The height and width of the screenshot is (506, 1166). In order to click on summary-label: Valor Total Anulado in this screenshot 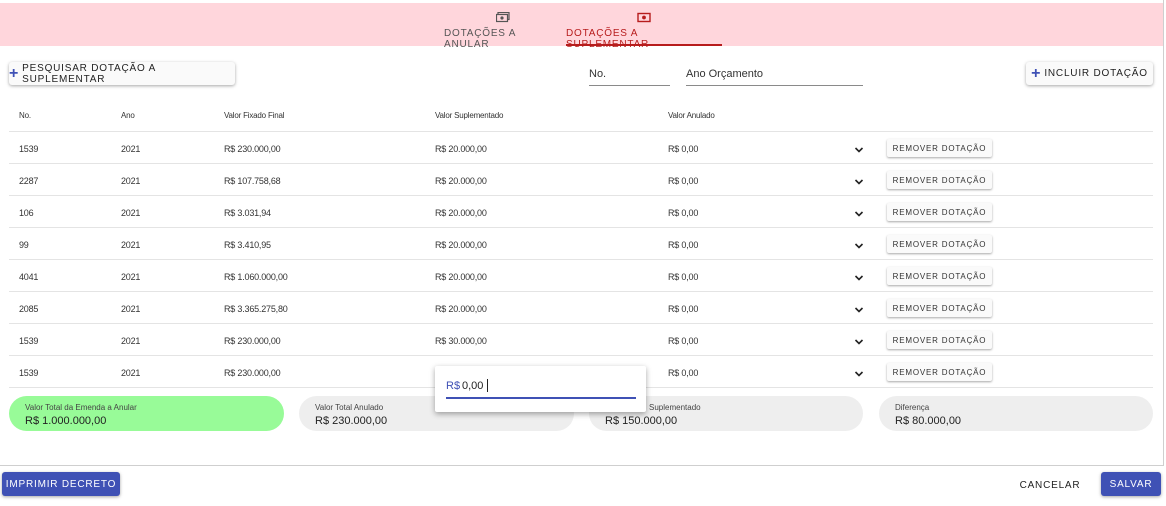, I will do `click(349, 407)`.